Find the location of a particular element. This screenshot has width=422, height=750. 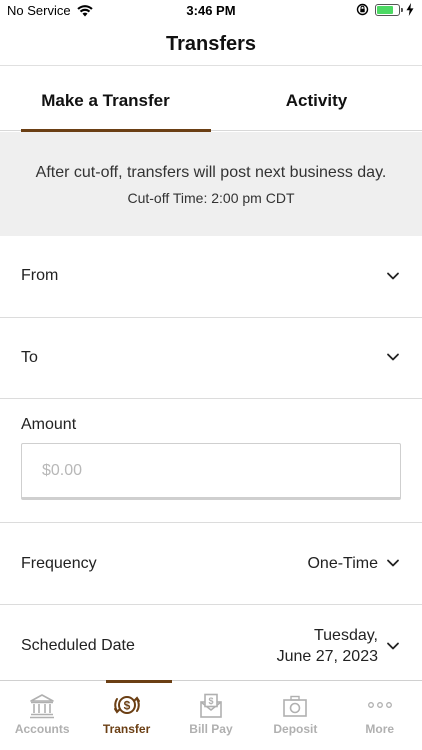

transfer-dollar-icon: $ is located at coordinates (126, 705).